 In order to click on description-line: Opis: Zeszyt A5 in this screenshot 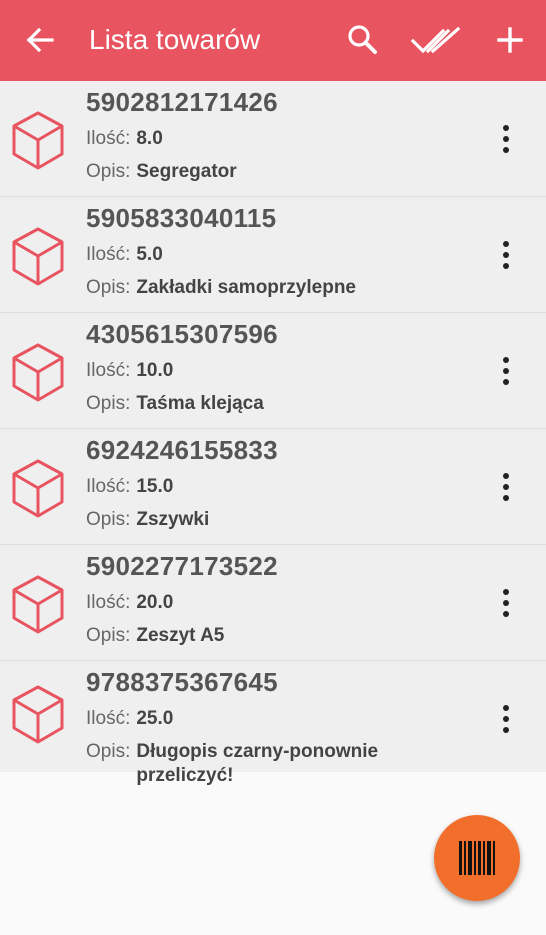, I will do `click(256, 636)`.